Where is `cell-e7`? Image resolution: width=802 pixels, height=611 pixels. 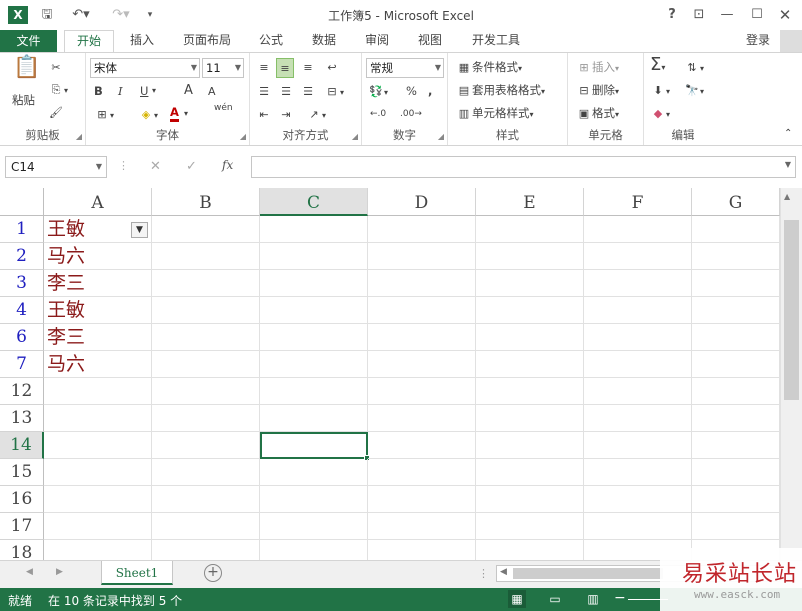
cell-e7 is located at coordinates (530, 364).